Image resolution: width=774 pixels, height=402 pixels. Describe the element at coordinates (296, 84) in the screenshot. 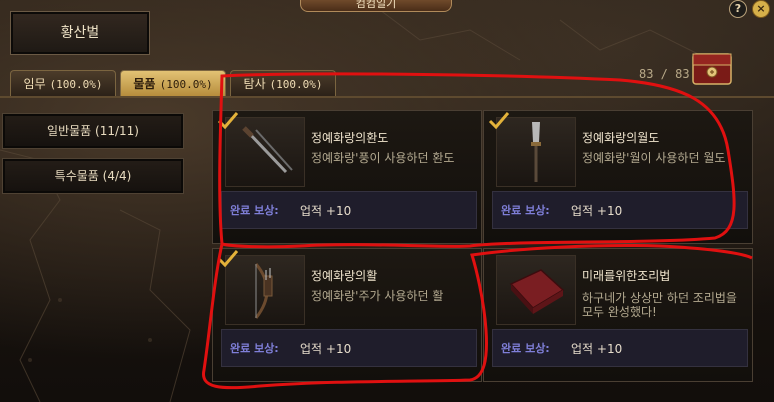

I see `tab-explore-percent: (100.0%)` at that location.